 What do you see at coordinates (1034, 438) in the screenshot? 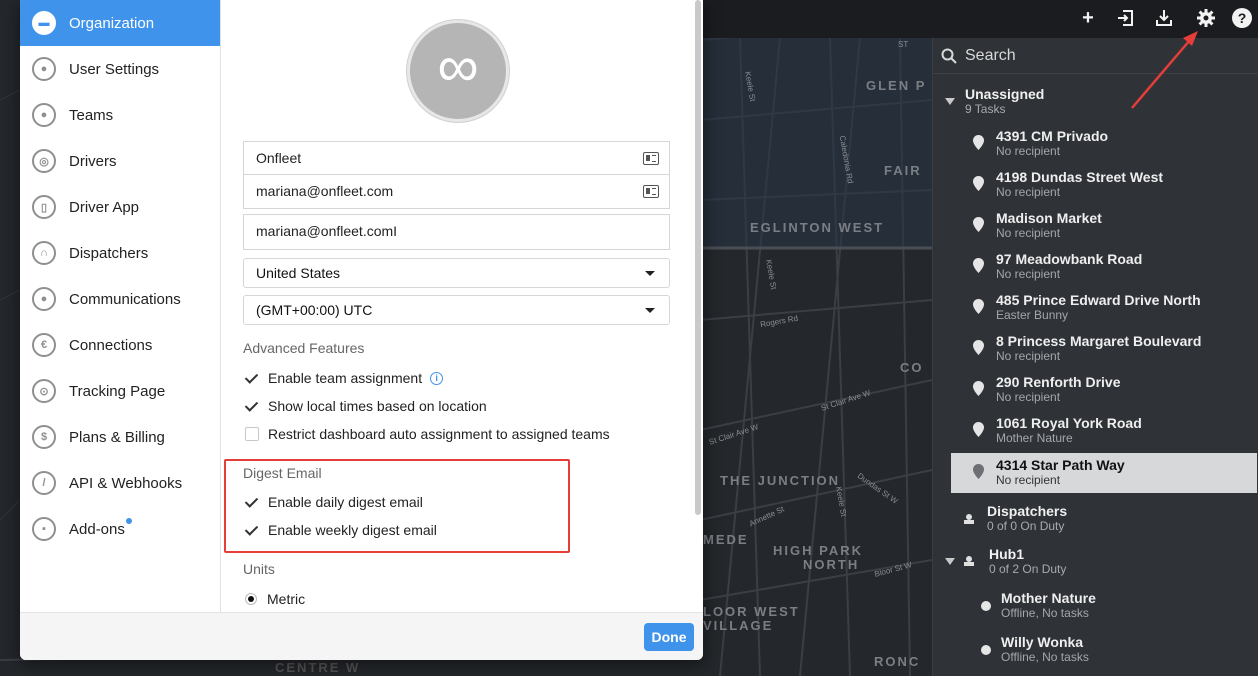
I see `task-recipient: Mother Nature` at bounding box center [1034, 438].